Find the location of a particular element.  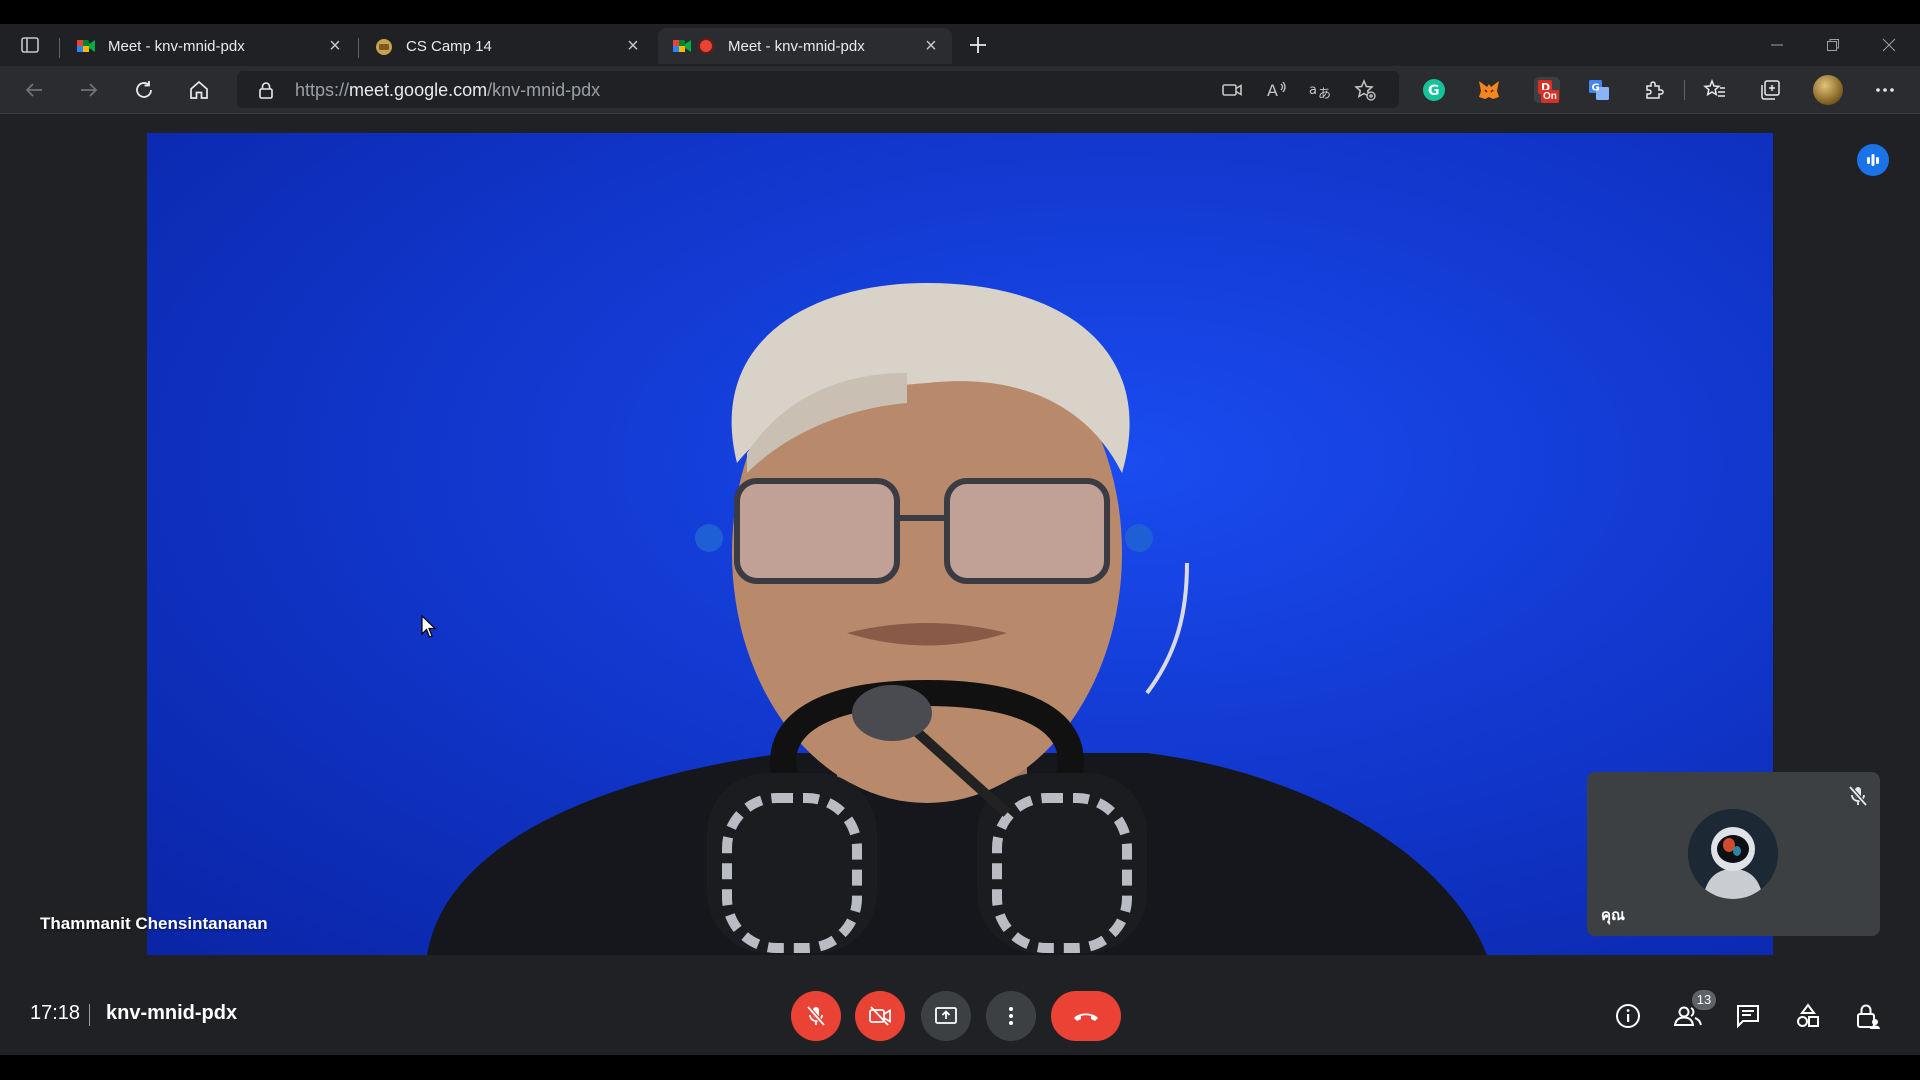

info-icon is located at coordinates (1628, 1016).